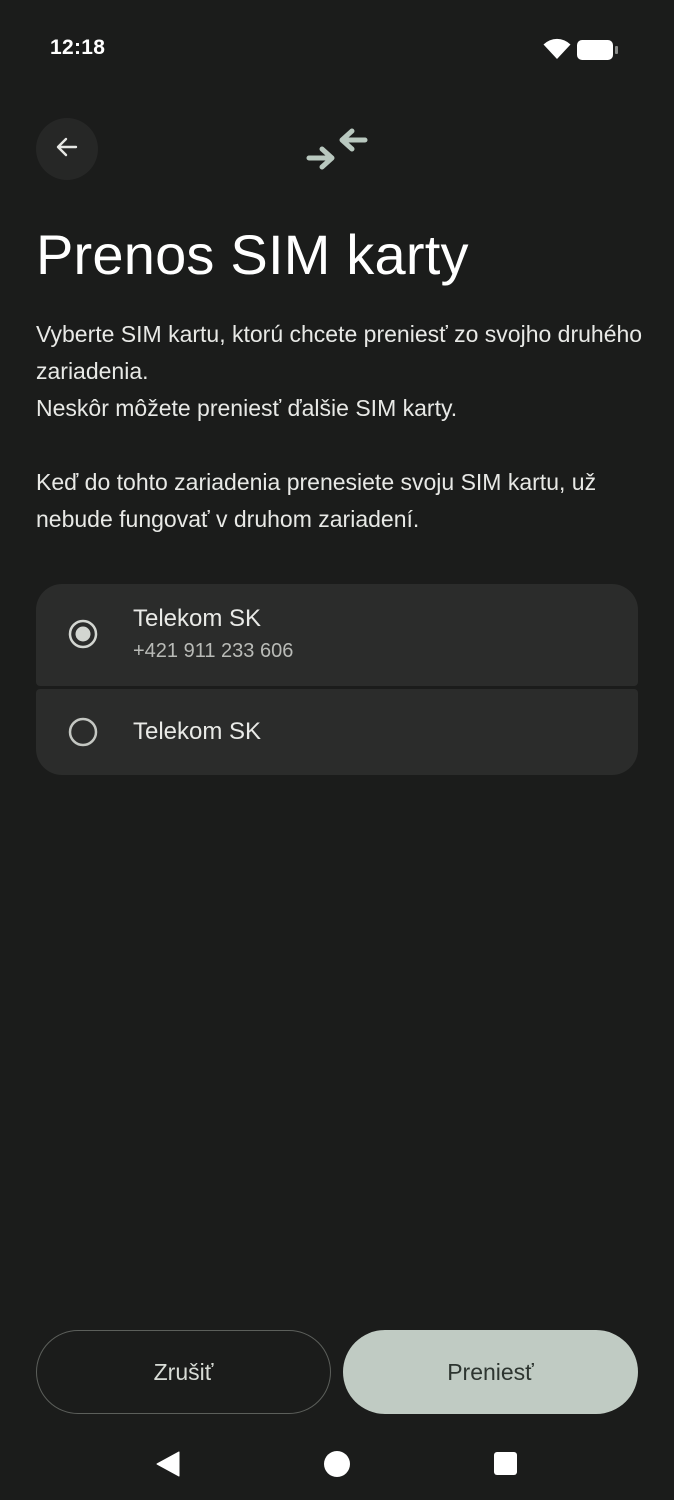 This screenshot has height=1500, width=674. I want to click on page-title: Prenos SIM karty, so click(252, 254).